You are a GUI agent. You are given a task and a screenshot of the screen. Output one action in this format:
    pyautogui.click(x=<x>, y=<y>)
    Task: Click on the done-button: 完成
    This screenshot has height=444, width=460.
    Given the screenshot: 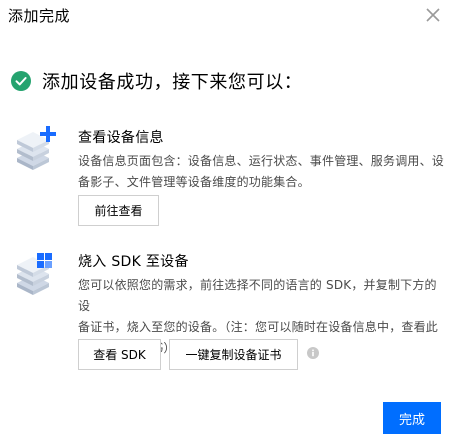 What is the action you would take?
    pyautogui.click(x=412, y=418)
    